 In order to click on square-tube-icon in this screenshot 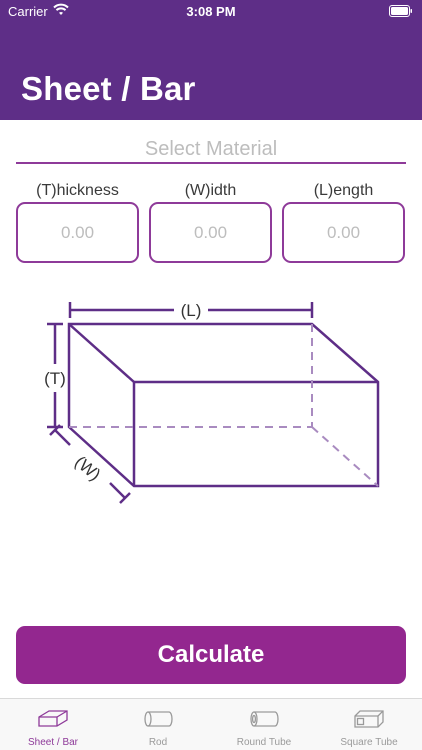, I will do `click(369, 719)`.